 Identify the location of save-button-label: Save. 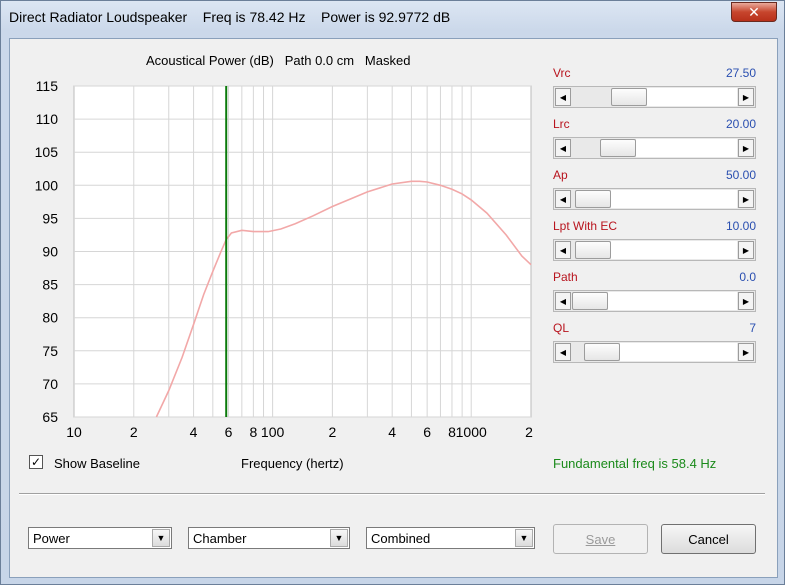
(600, 539).